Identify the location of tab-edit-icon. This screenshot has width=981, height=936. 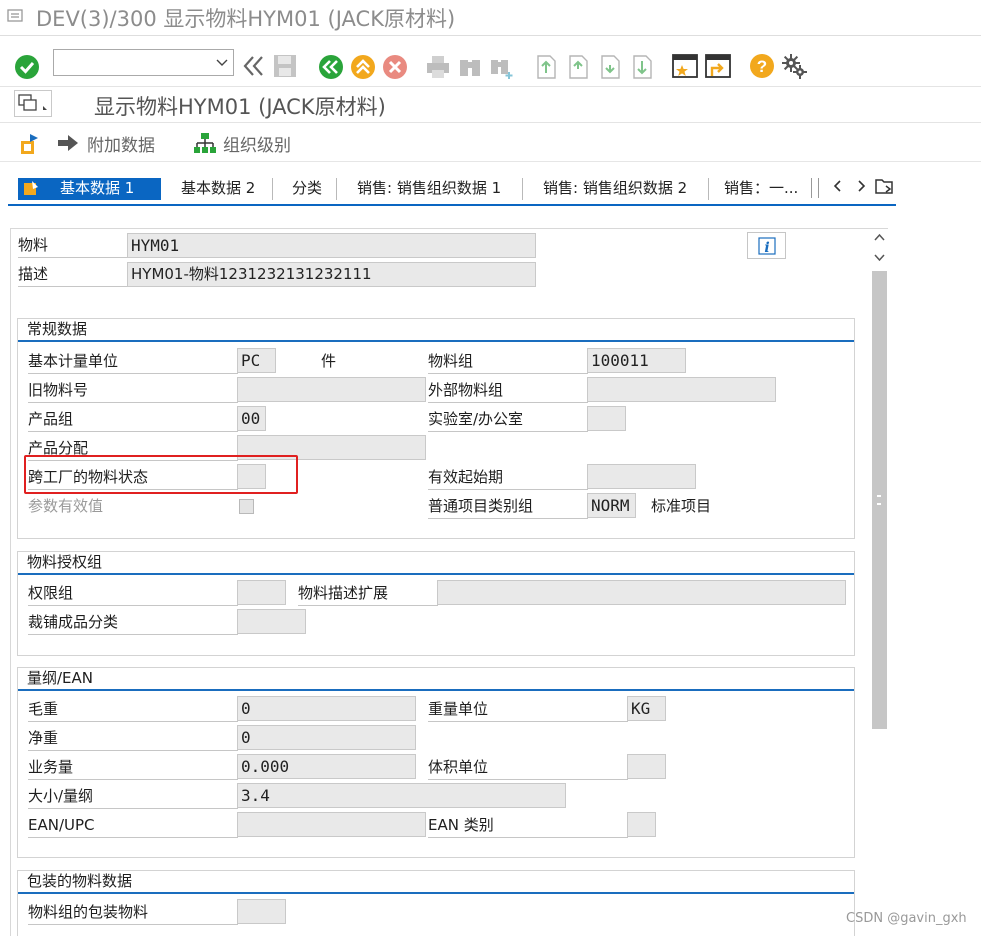
(31, 188).